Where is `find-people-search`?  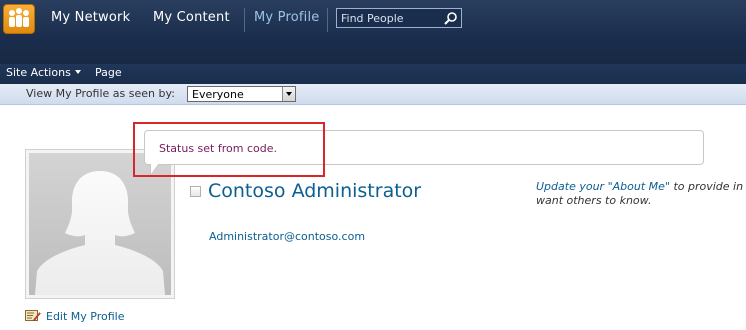
find-people-search is located at coordinates (399, 18).